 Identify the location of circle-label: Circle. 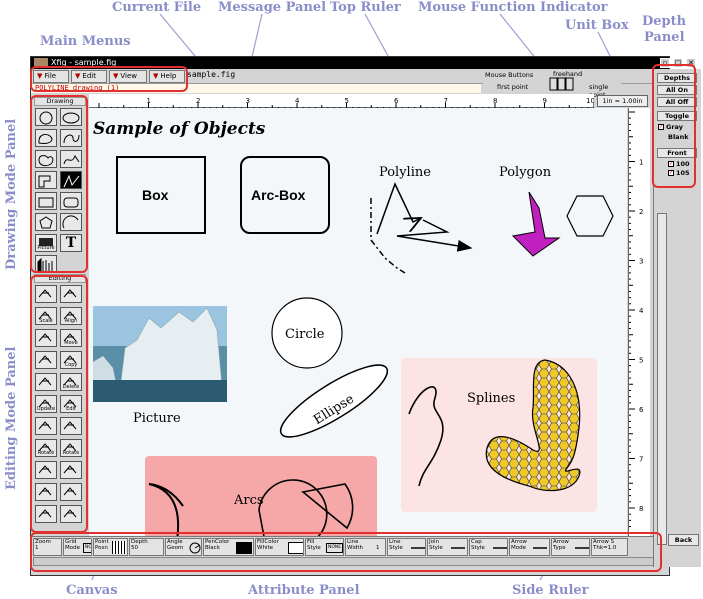
(305, 334).